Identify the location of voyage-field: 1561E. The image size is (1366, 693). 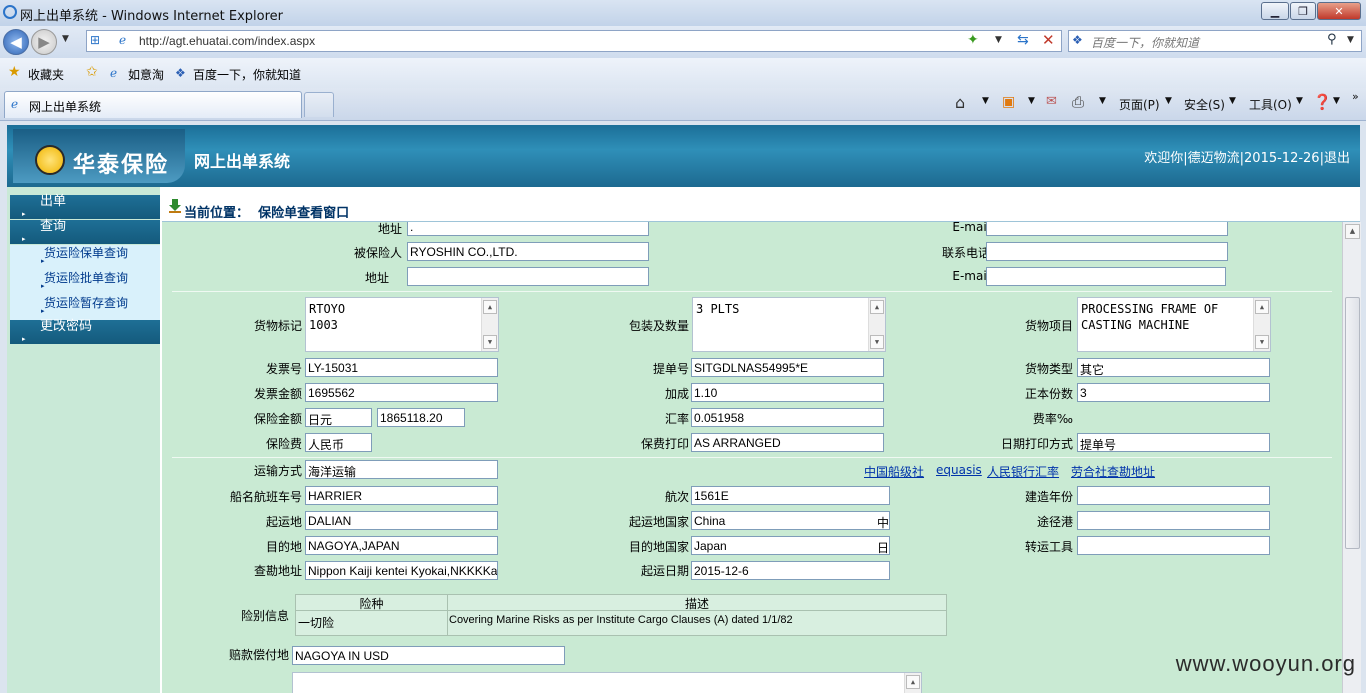
(790, 495).